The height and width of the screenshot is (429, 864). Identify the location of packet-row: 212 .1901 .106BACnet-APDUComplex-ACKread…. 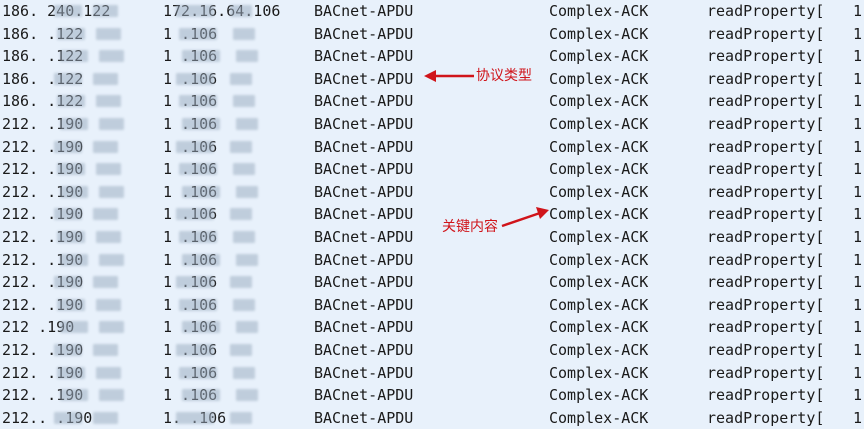
(432, 327).